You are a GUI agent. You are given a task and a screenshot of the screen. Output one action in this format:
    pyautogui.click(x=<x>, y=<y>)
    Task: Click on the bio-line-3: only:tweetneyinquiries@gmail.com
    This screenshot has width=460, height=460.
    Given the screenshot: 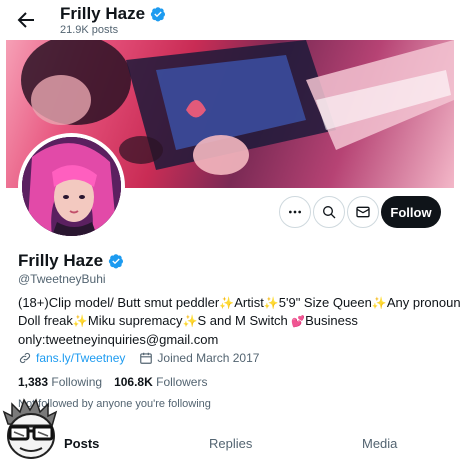 What is the action you would take?
    pyautogui.click(x=118, y=339)
    